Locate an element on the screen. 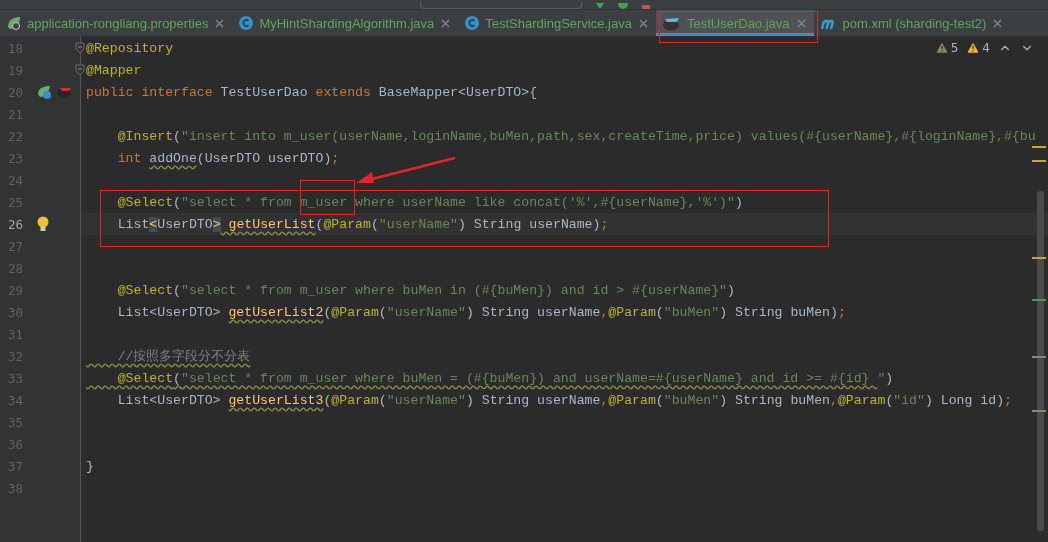 The height and width of the screenshot is (542, 1048). code-line: @Select("select * from m_user where buMen = (#{buMen}) and userName=#{userName} and id >= #{id} ") is located at coordinates (505, 378).